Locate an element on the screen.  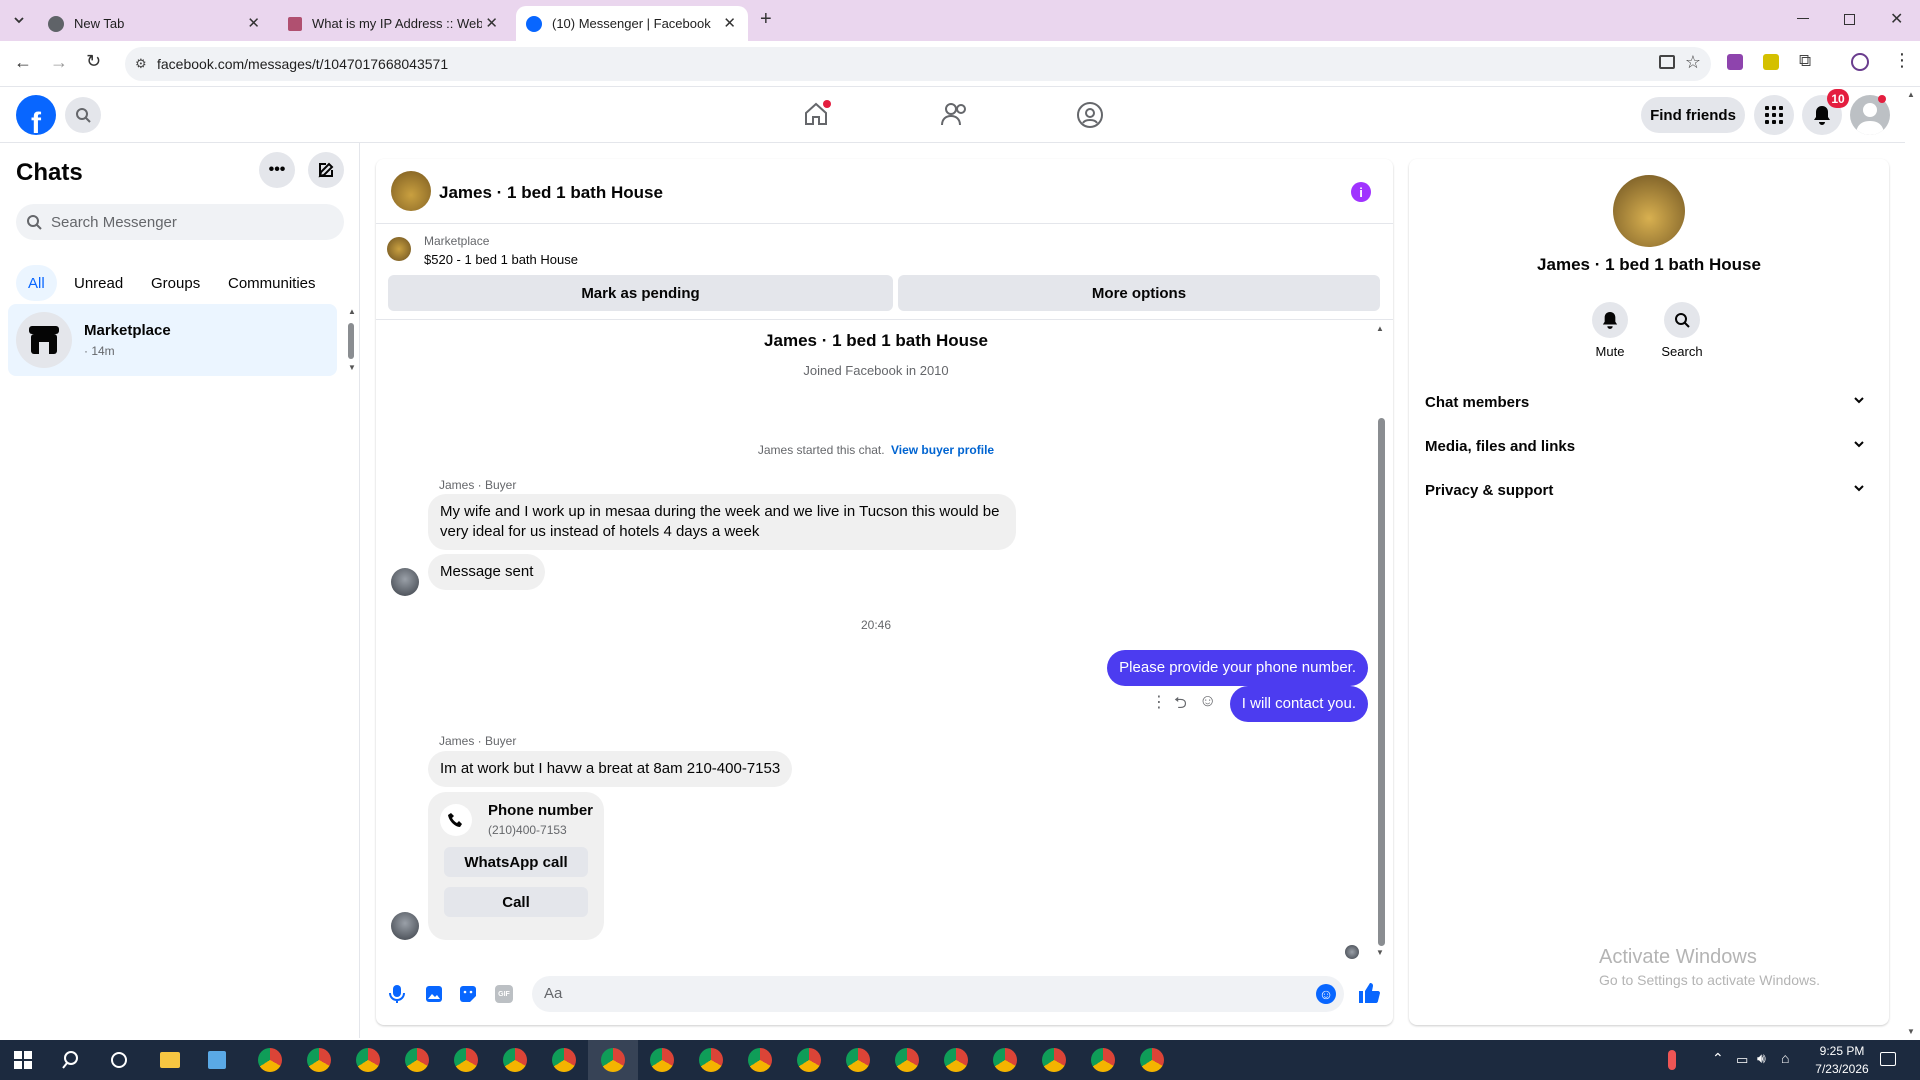
tab-messenger: (10) Messenger | Facebook ✕ is located at coordinates (632, 23).